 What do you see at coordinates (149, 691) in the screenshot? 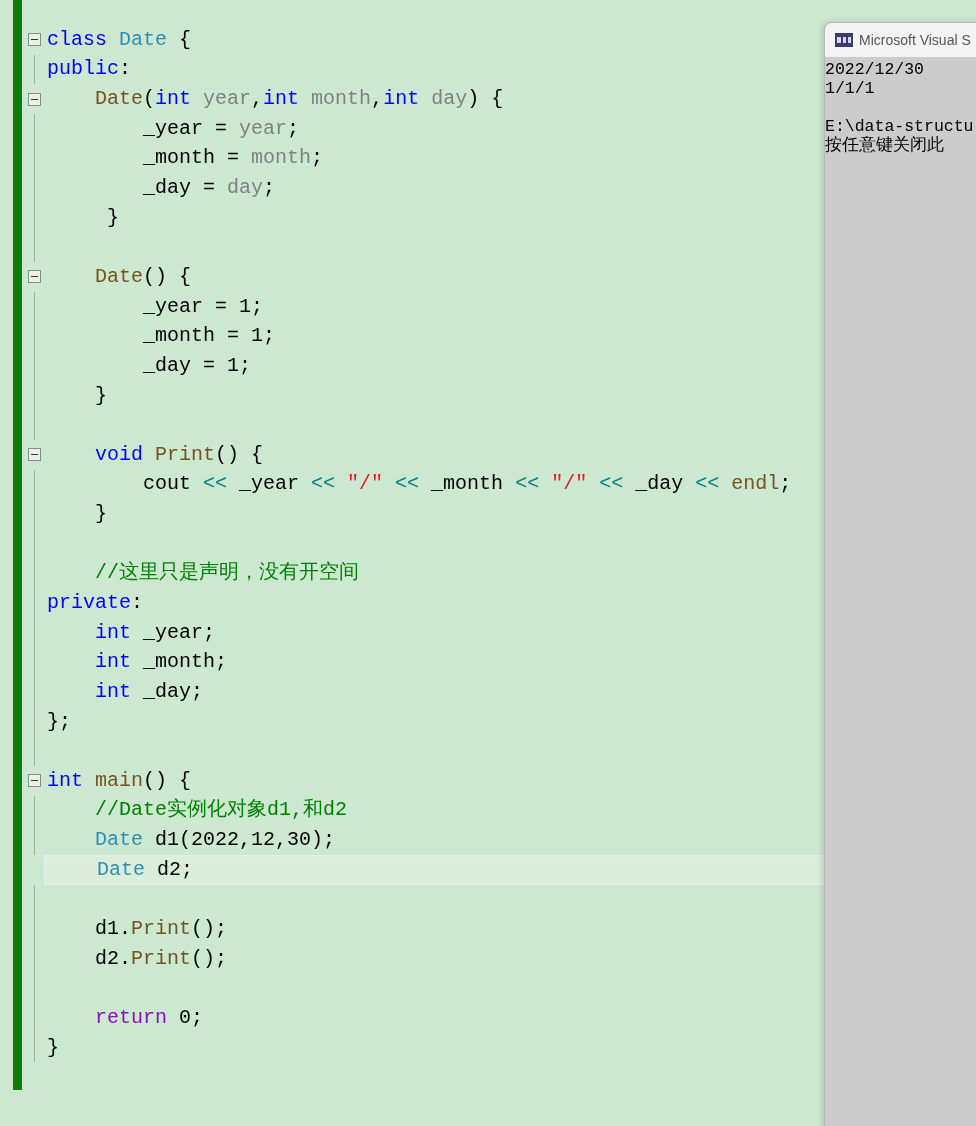
I see `code-line: int _day;` at bounding box center [149, 691].